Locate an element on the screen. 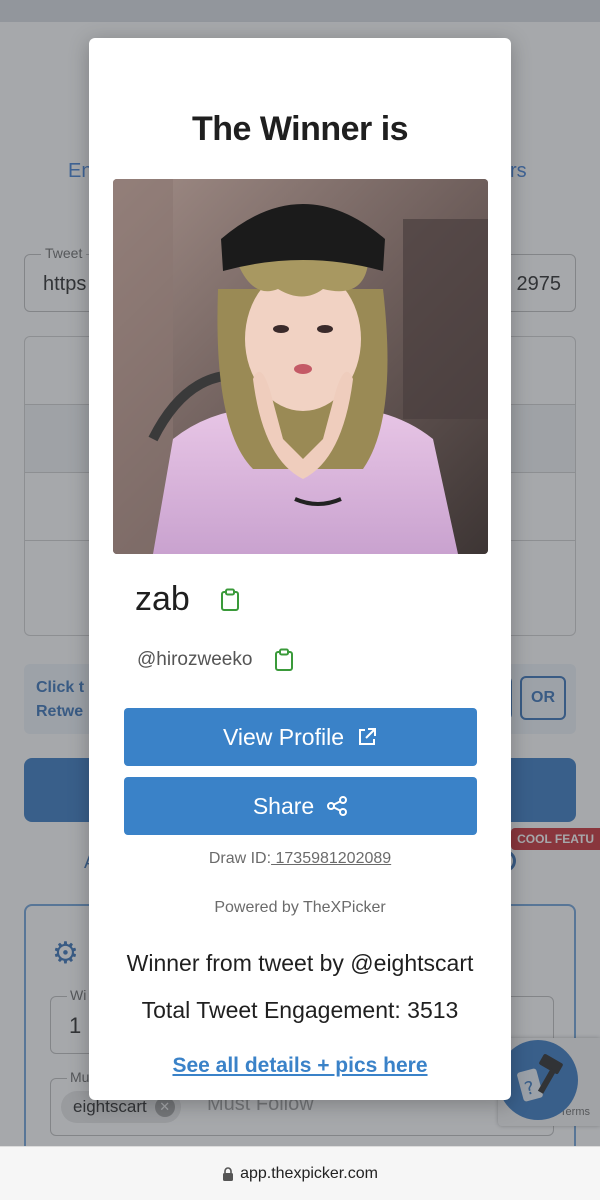  winner-username-row: zab is located at coordinates (187, 599).